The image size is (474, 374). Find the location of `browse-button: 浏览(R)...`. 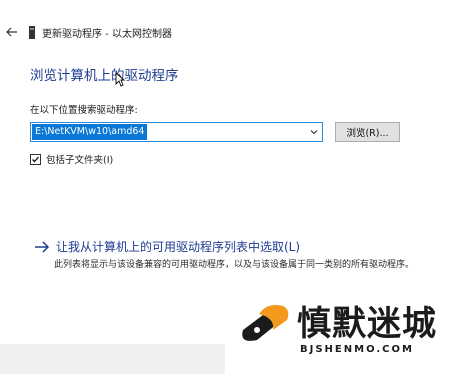

browse-button: 浏览(R)... is located at coordinates (367, 132).